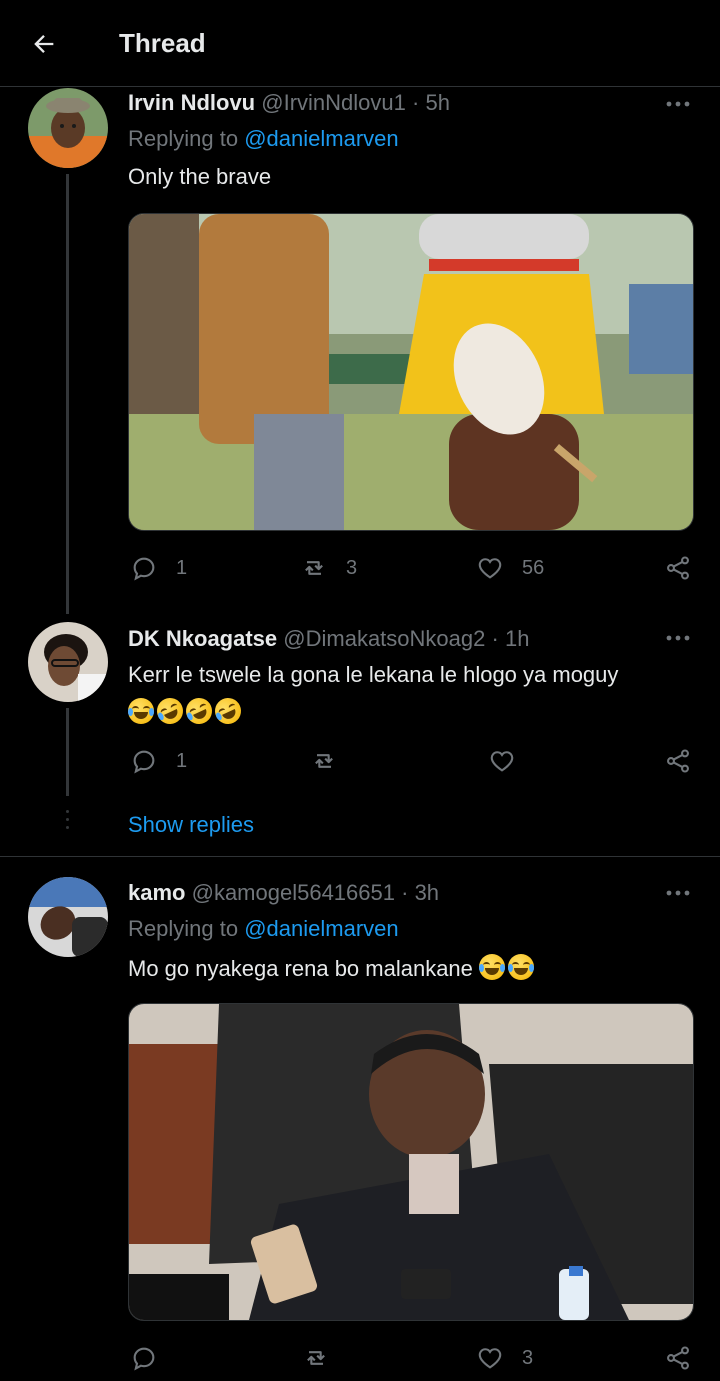 This screenshot has height=1381, width=720. What do you see at coordinates (300, 968) in the screenshot?
I see `tweet-text: Mo go nyakega rena bo malankane` at bounding box center [300, 968].